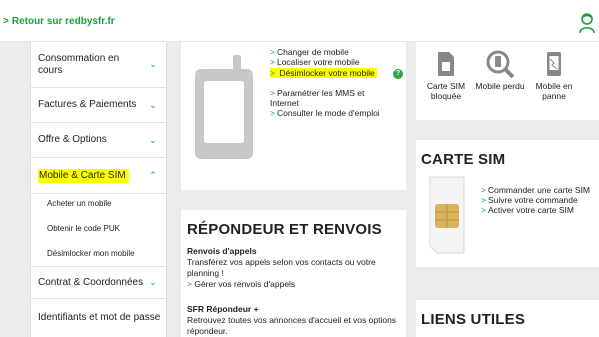 Image resolution: width=599 pixels, height=337 pixels. What do you see at coordinates (398, 74) in the screenshot?
I see `help-icon: ?` at bounding box center [398, 74].